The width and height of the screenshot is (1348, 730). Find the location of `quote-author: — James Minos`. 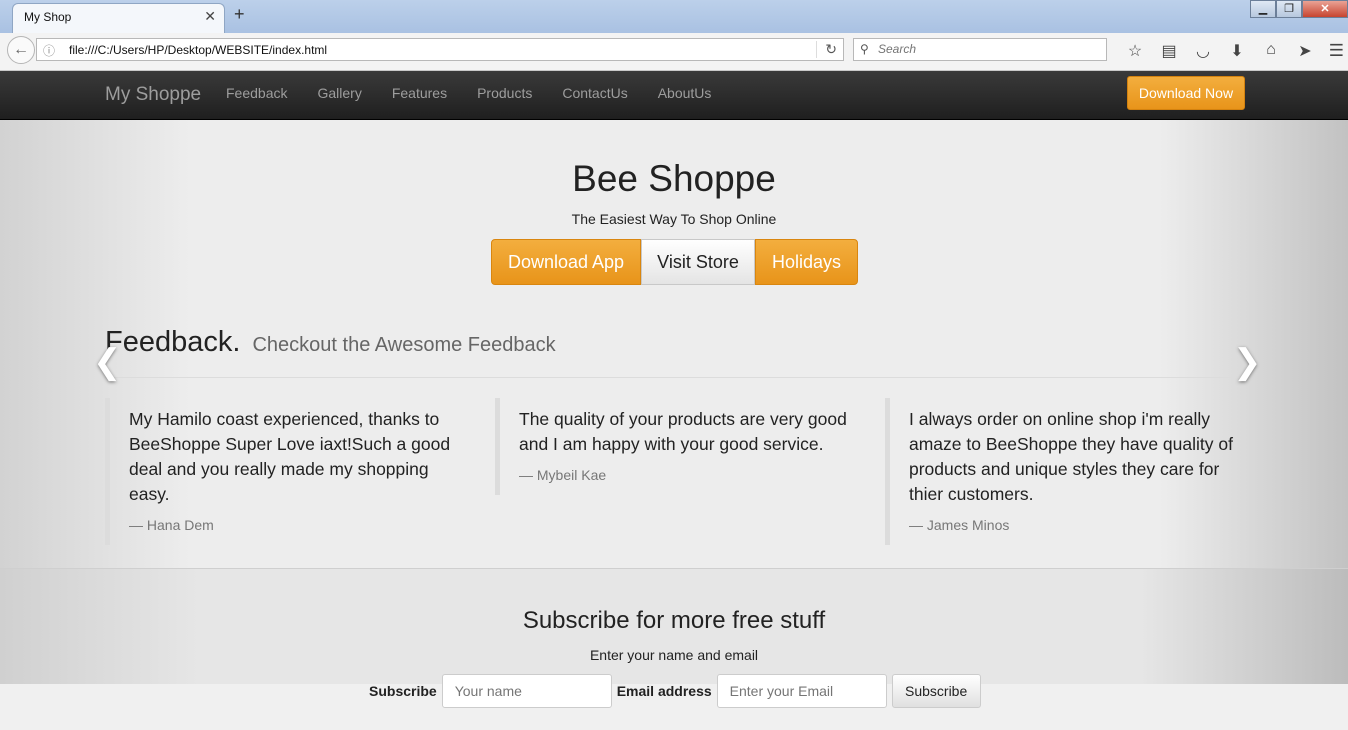

quote-author: — James Minos is located at coordinates (959, 525).